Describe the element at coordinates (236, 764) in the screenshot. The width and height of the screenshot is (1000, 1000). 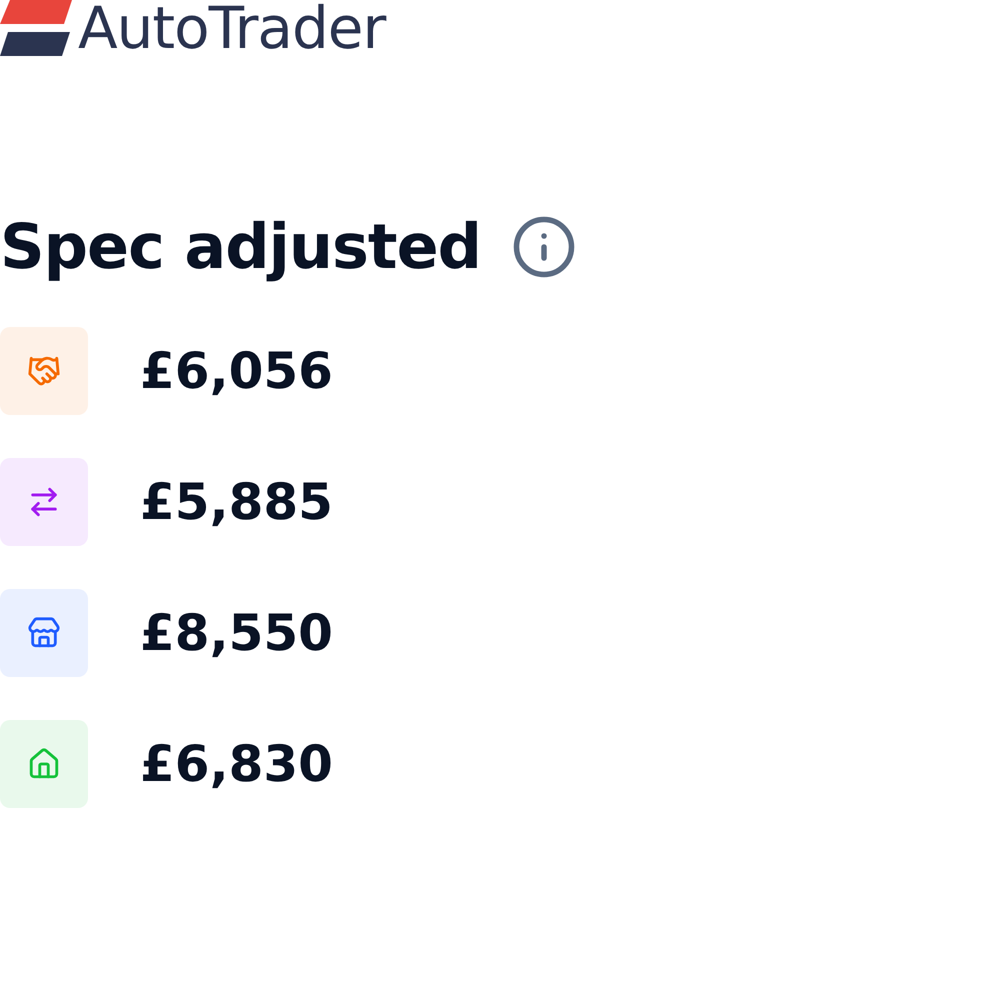
I see `price-value: £6,830` at that location.